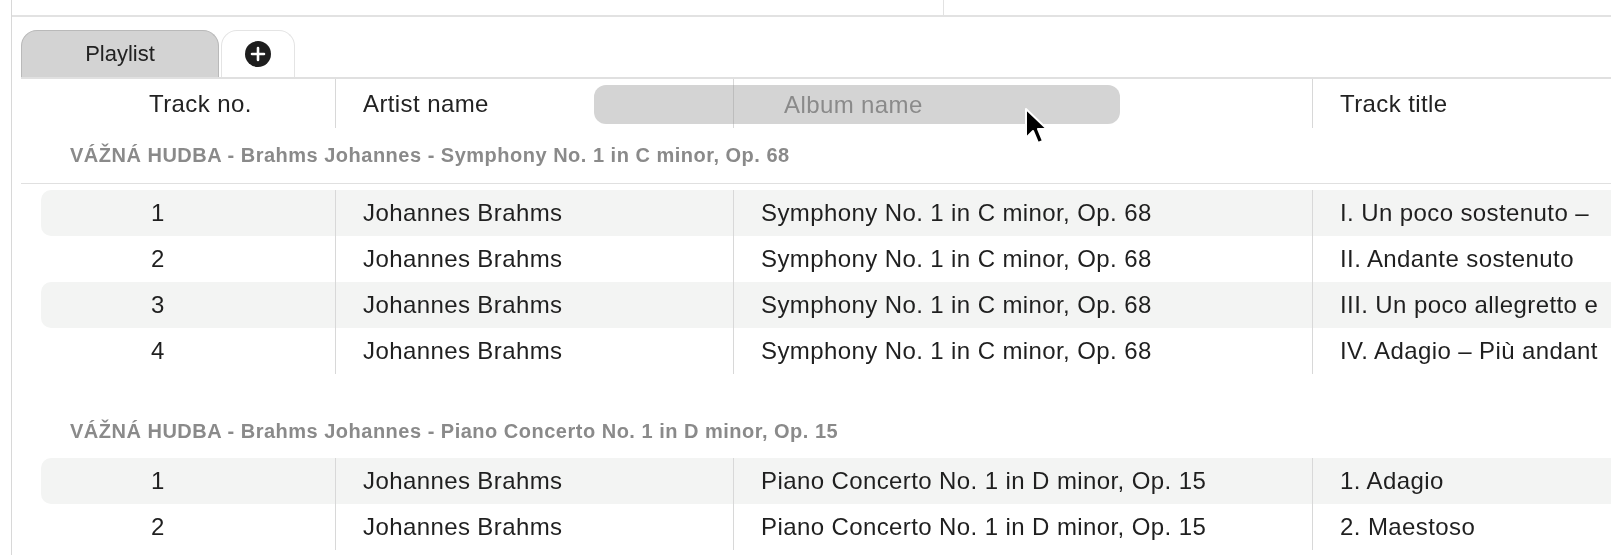  What do you see at coordinates (158, 305) in the screenshot?
I see `table-cell: 3` at bounding box center [158, 305].